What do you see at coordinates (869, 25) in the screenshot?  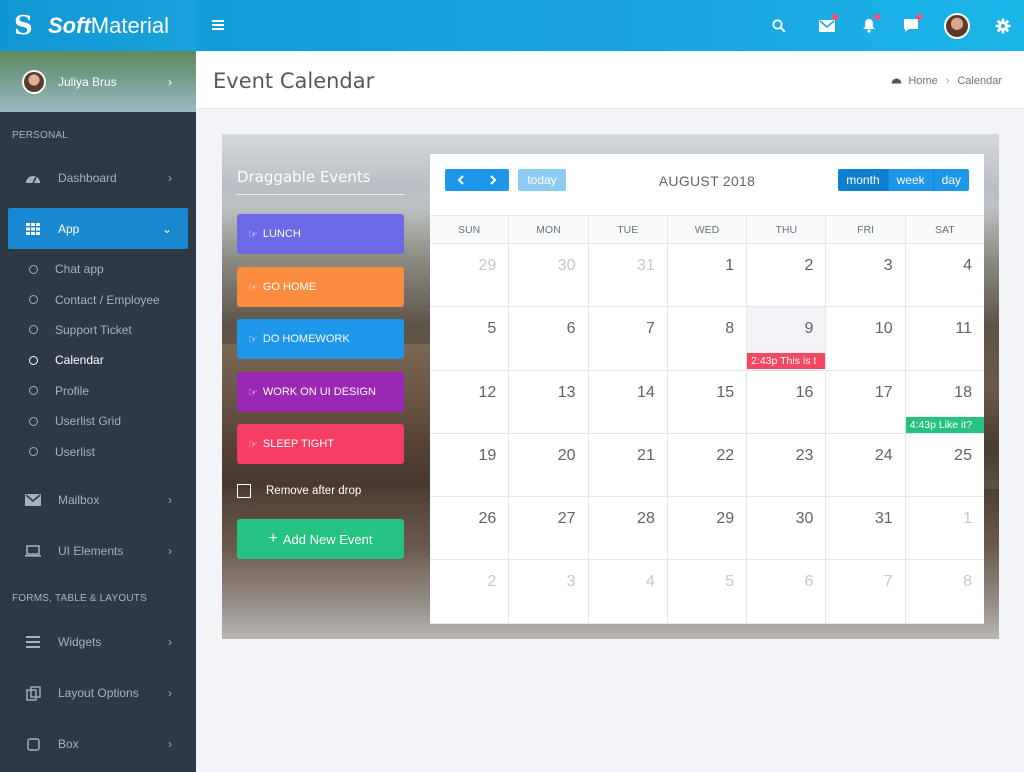 I see `bell-icon` at bounding box center [869, 25].